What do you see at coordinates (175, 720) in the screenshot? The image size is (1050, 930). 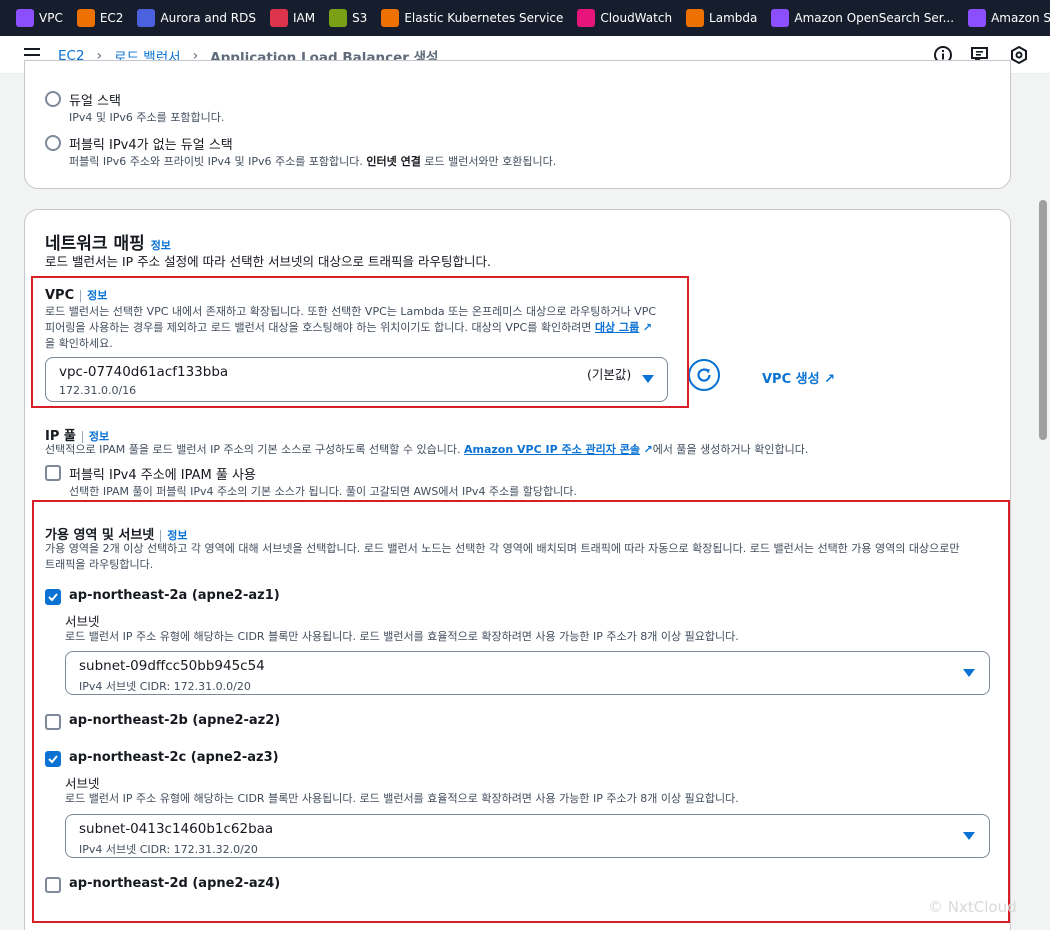 I see `az-label-2b: ap-northeast-2b (apne2-az2)` at bounding box center [175, 720].